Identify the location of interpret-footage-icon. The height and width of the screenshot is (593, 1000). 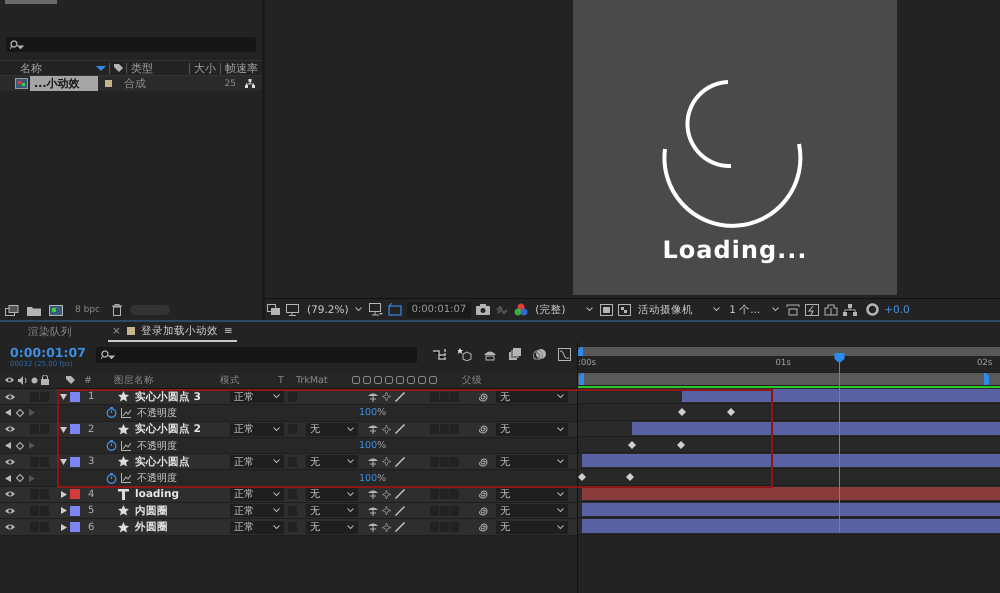
(12, 310).